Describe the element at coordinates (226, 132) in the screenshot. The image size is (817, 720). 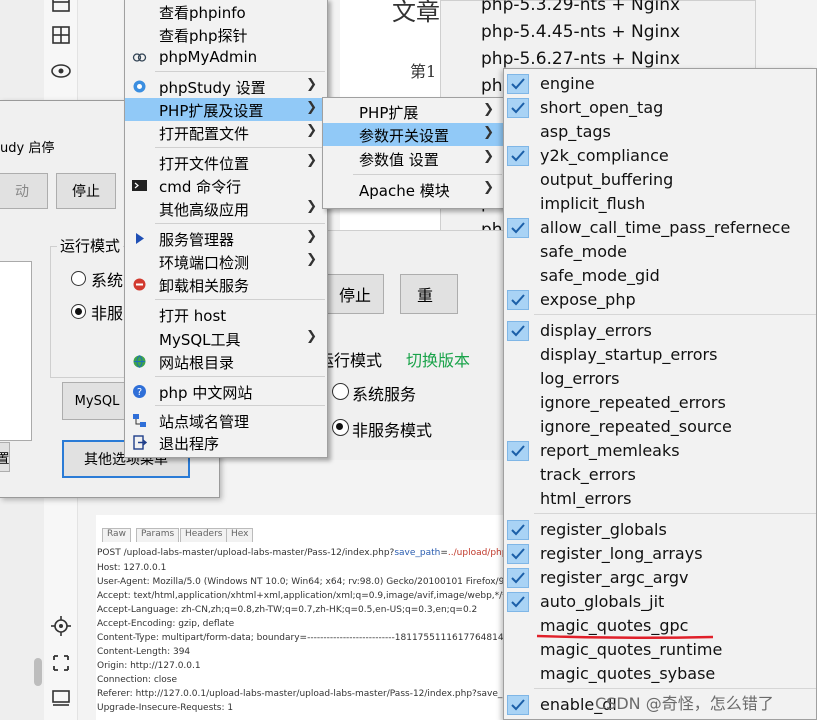
I see `menu-item-open-config: 打开配置文件 ❯` at that location.